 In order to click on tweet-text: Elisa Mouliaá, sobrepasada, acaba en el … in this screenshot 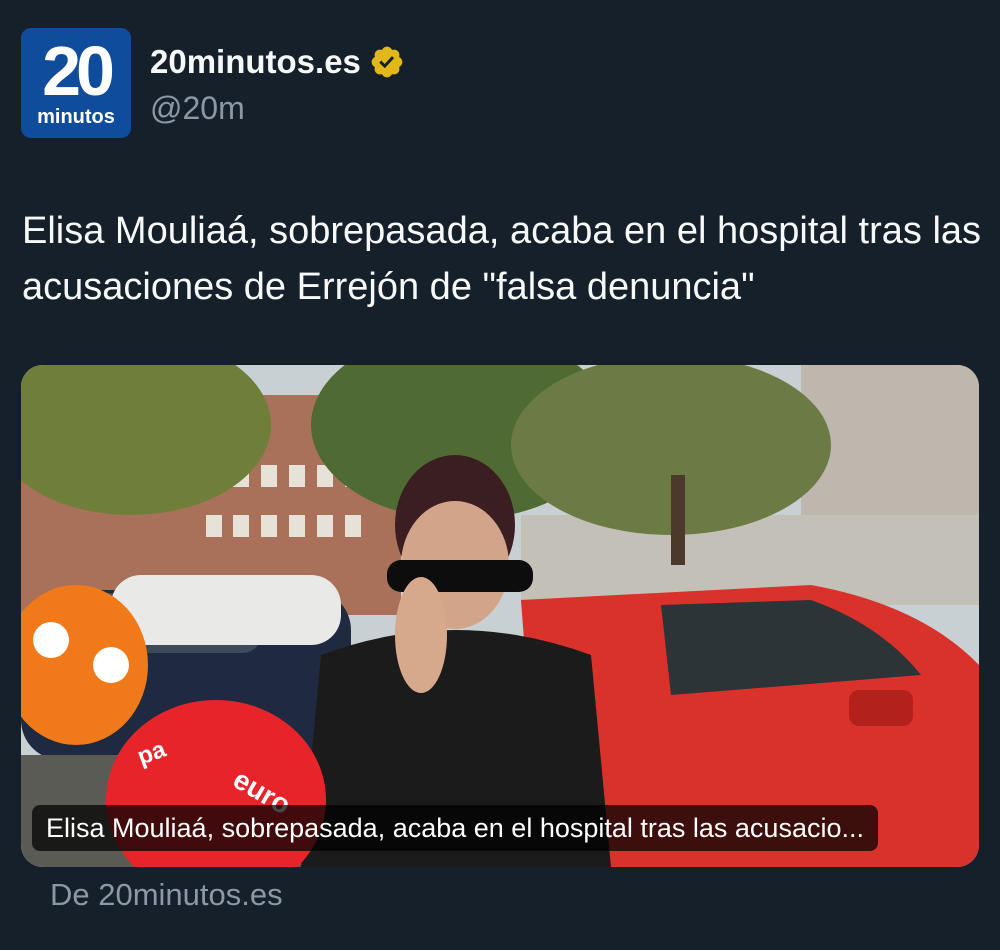, I will do `click(502, 259)`.